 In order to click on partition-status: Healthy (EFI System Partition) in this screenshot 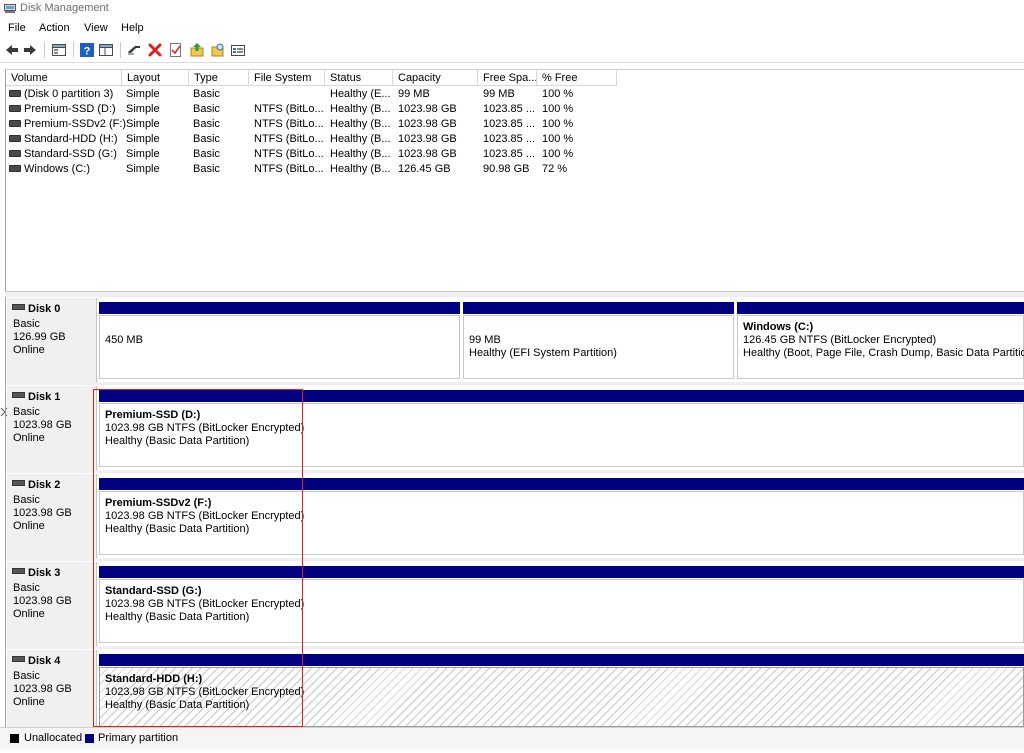, I will do `click(543, 353)`.